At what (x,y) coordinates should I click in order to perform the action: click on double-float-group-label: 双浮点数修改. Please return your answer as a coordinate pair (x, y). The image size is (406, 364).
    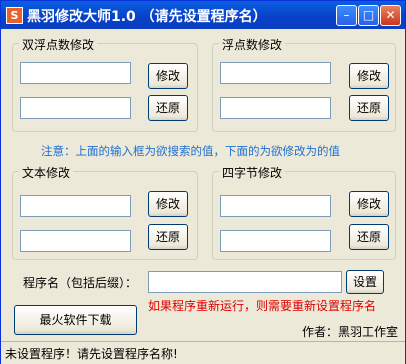
    Looking at the image, I should click on (58, 44).